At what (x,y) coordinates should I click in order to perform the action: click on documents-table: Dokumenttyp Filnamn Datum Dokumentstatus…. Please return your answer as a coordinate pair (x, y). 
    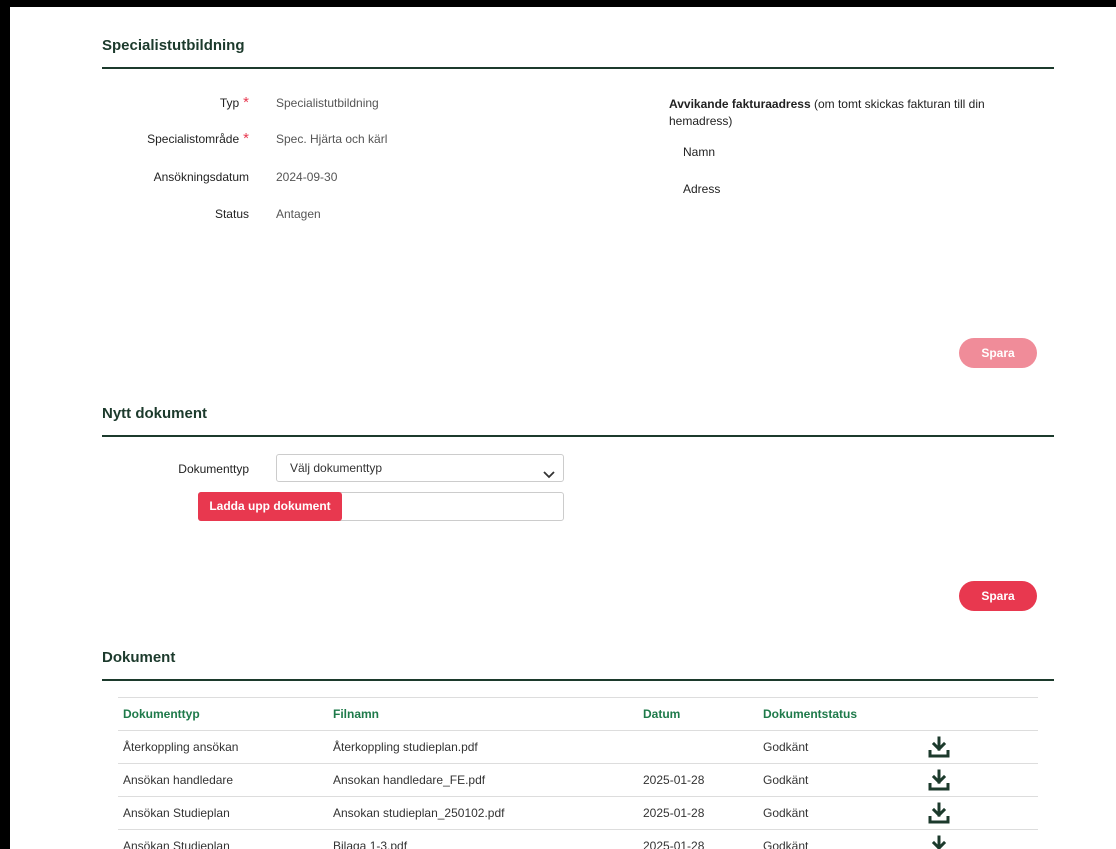
    Looking at the image, I should click on (578, 773).